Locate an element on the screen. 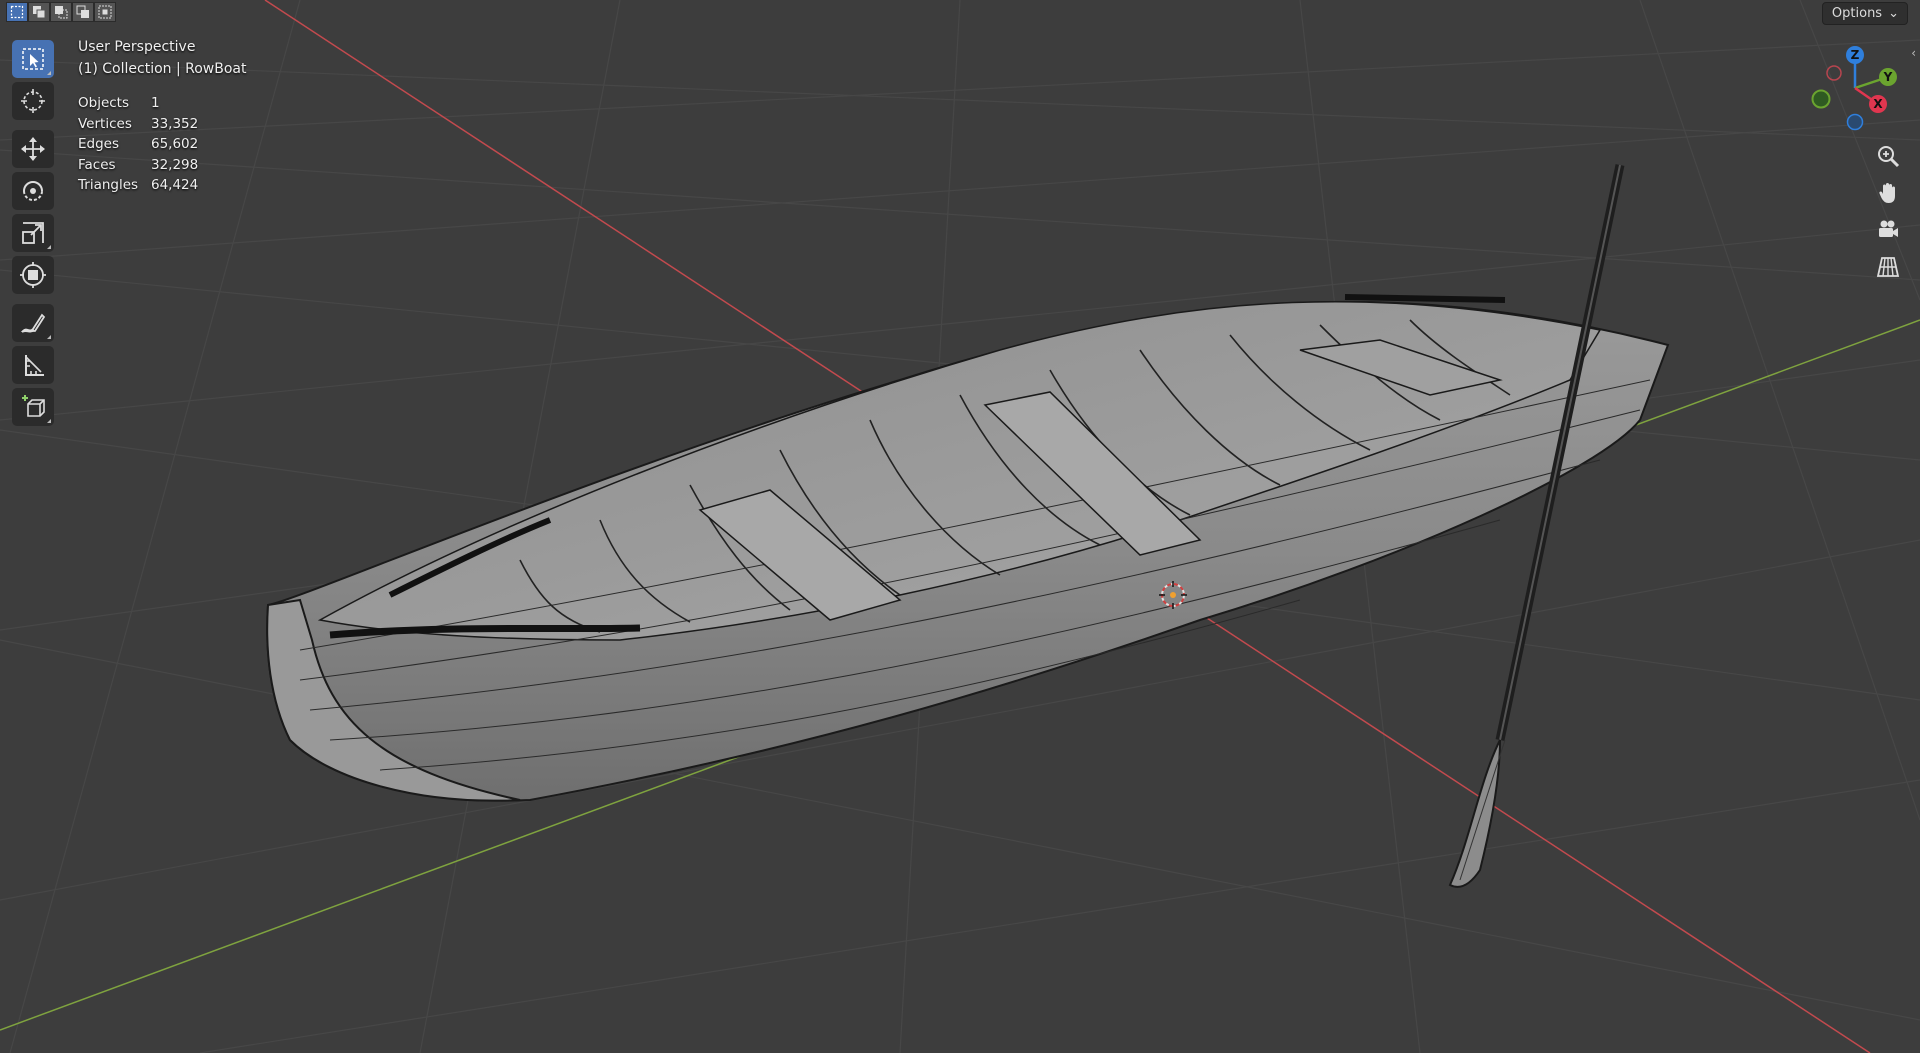 The image size is (1920, 1053). navigation-gizmo: Z Y X is located at coordinates (1855, 88).